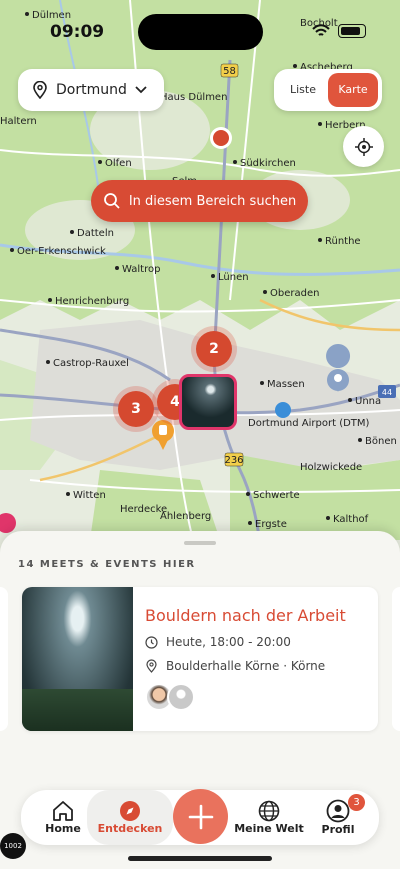 Image resolution: width=400 pixels, height=869 pixels. I want to click on svg-text: Oer-Erkenschwick, so click(61, 251).